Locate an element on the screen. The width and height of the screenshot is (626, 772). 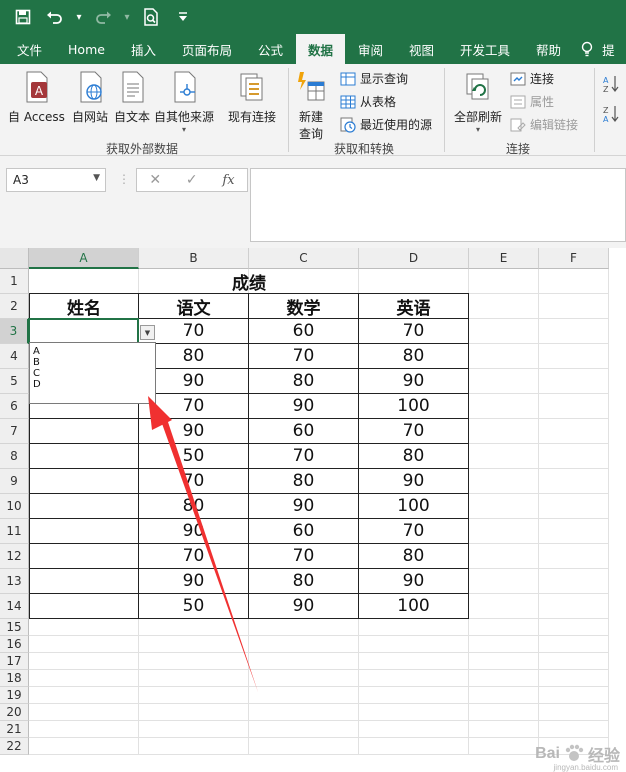
row-header-12: 12 is located at coordinates (14, 556).